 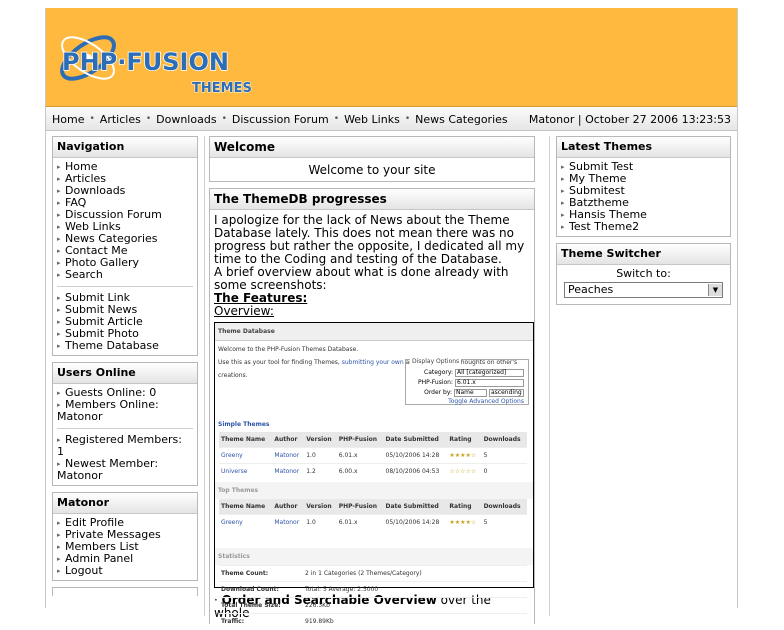 I want to click on statistics-title: Statistics, so click(x=374, y=556).